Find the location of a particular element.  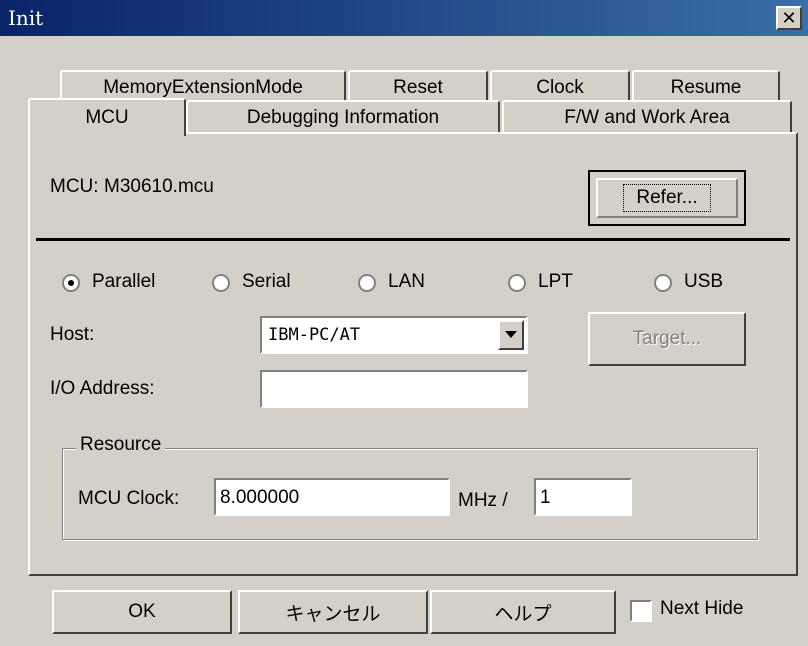

help-button: ヘルプ is located at coordinates (523, 612).